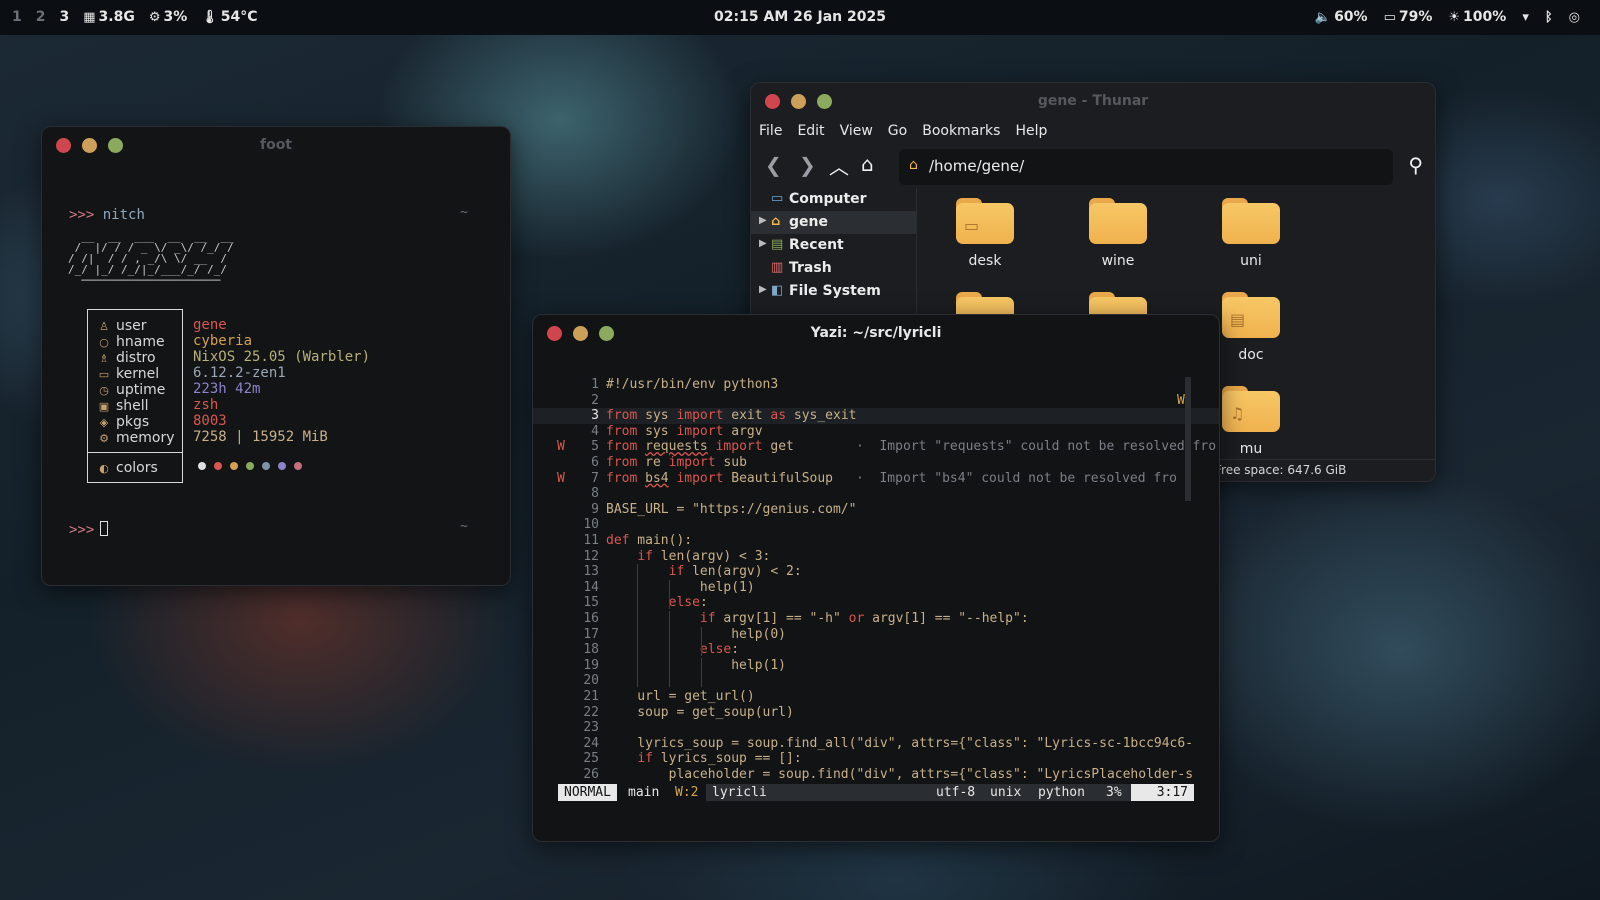  I want to click on code-line: 12 if len(argv) < 3:, so click(876, 556).